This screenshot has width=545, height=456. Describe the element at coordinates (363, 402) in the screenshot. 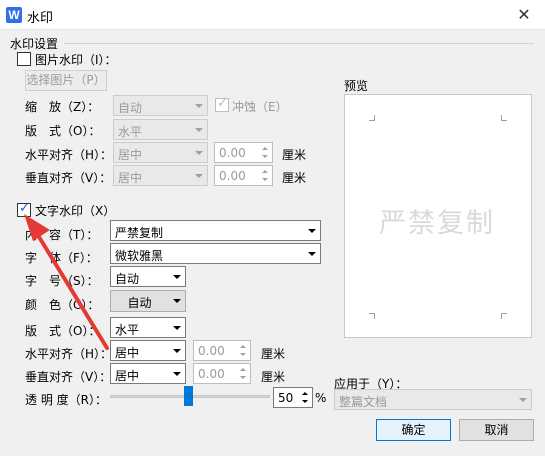

I see `apply-to-value: 整篇文档` at that location.